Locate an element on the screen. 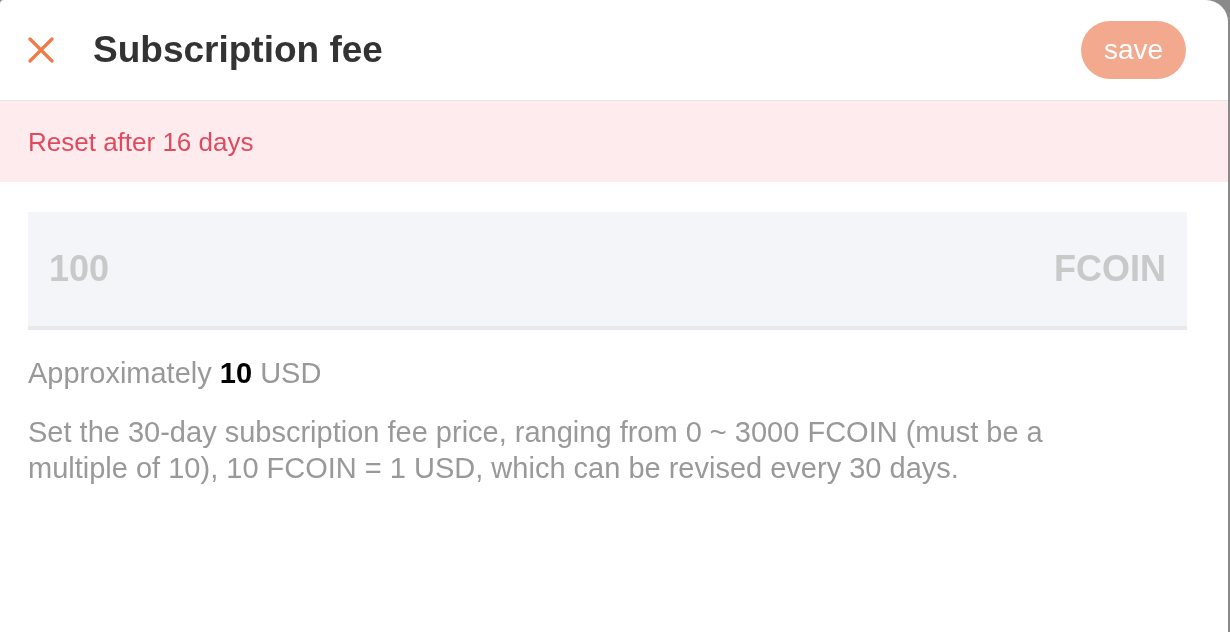  dialog-title: Subscription fee is located at coordinates (238, 49).